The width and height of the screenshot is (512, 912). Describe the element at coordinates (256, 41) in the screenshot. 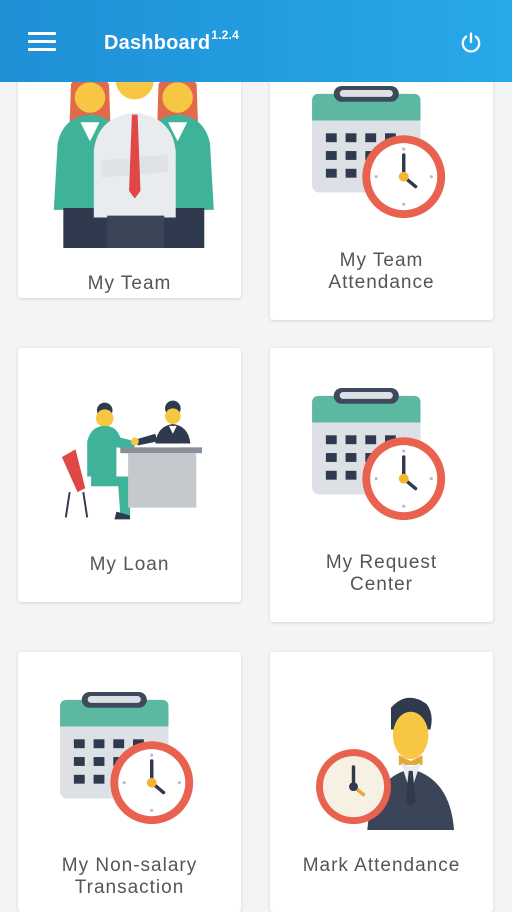

I see `app-header: Dashboard1.2.4` at that location.